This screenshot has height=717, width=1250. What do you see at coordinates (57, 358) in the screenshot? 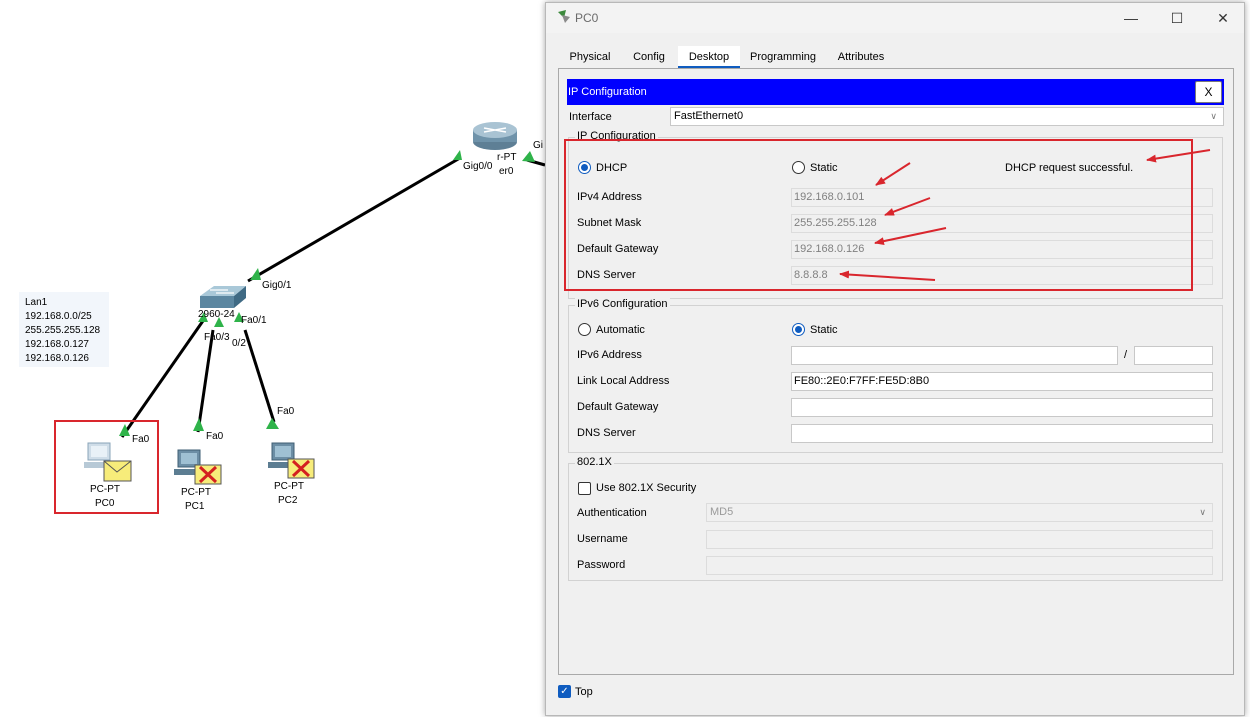
I see `note-line: 192.168.0.126` at bounding box center [57, 358].